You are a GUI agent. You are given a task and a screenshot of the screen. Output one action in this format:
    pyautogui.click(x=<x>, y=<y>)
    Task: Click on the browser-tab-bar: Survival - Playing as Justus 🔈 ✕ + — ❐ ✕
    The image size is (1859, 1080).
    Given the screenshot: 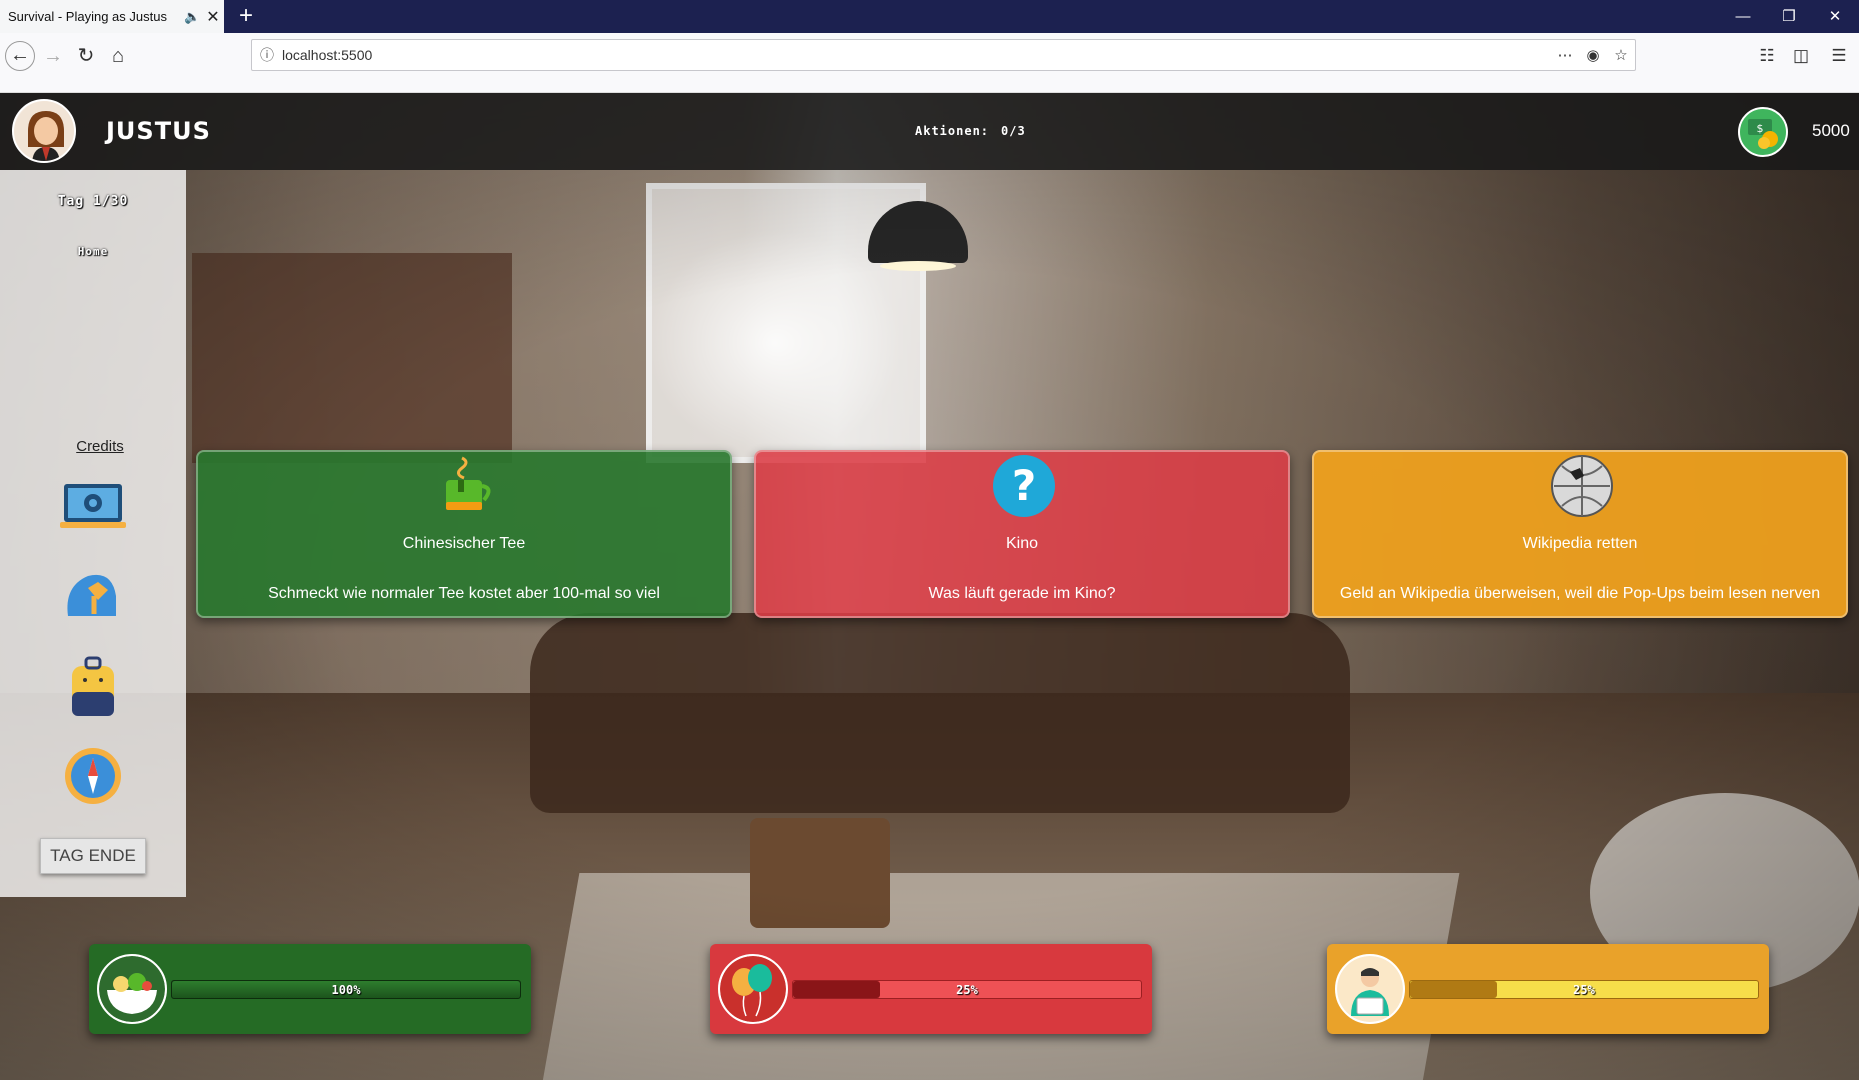 What is the action you would take?
    pyautogui.click(x=929, y=16)
    